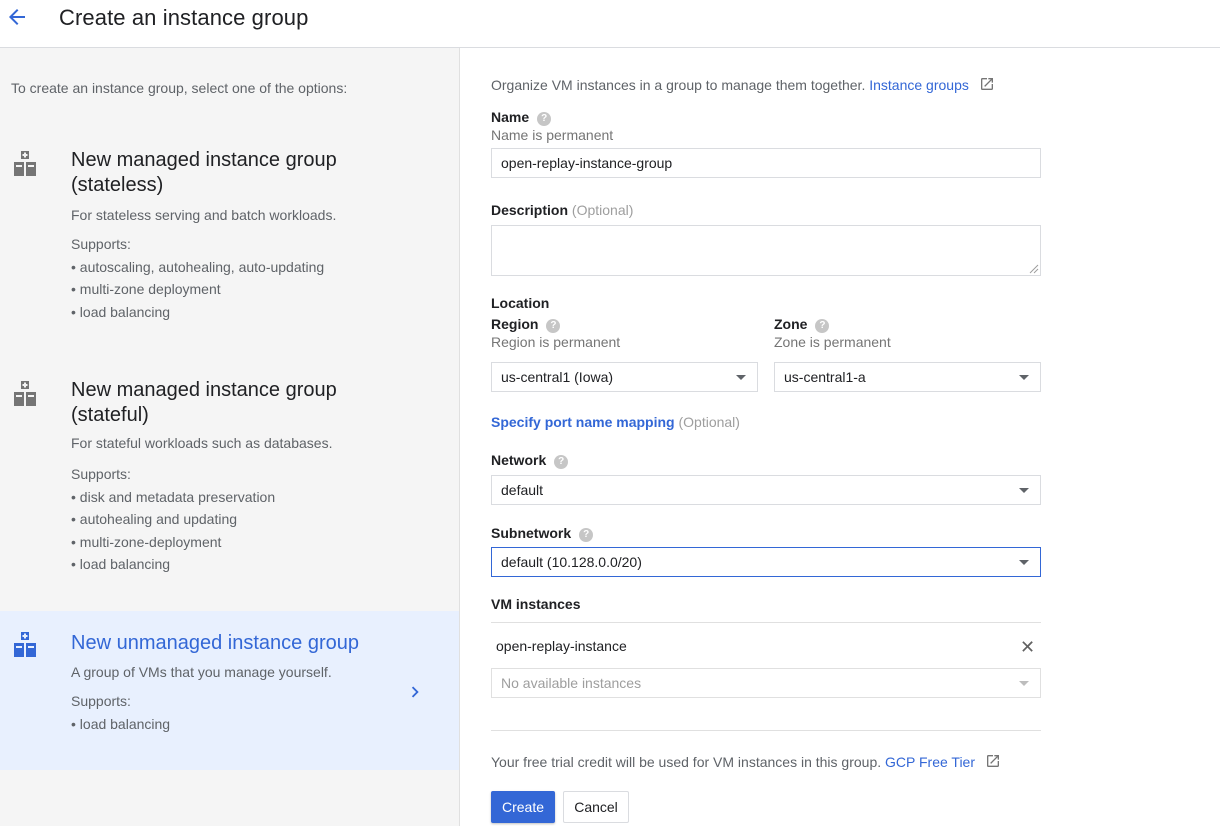  I want to click on vm-instances-label: VM instances, so click(536, 604).